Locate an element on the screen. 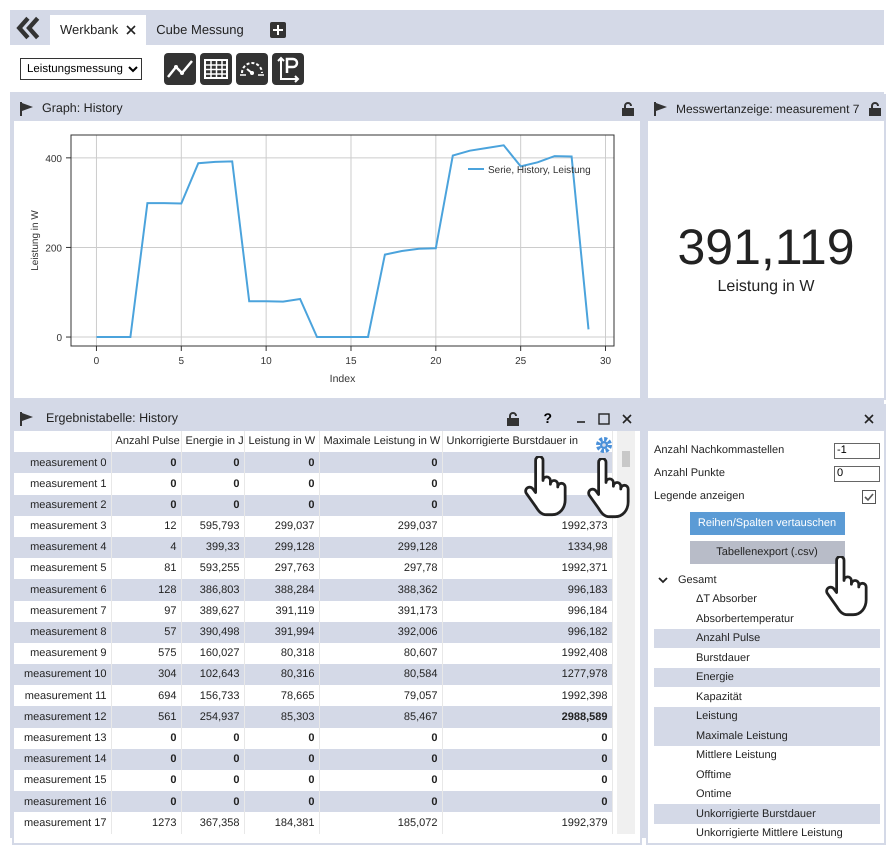 The image size is (886, 846). y-tick-label: 200 is located at coordinates (53, 248).